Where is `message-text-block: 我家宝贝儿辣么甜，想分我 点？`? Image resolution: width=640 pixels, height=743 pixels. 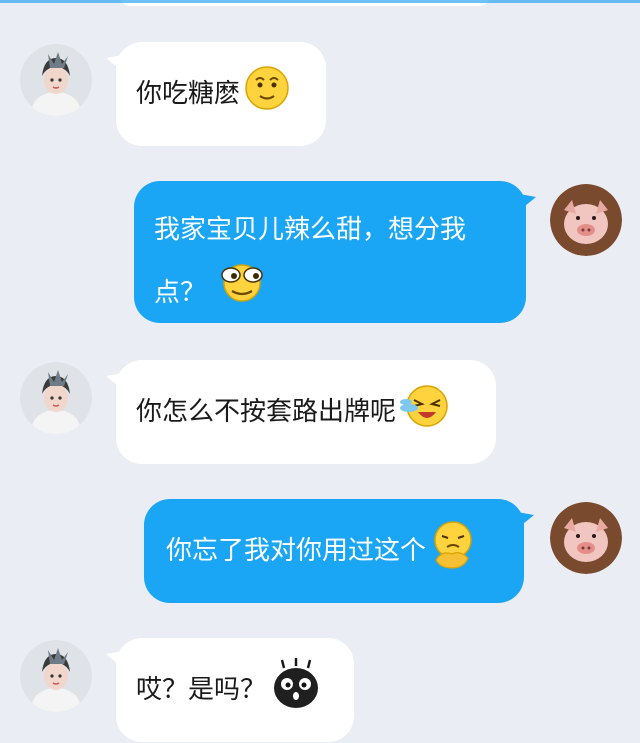
message-text-block: 我家宝贝儿辣么甜，想分我 点？ is located at coordinates (329, 262).